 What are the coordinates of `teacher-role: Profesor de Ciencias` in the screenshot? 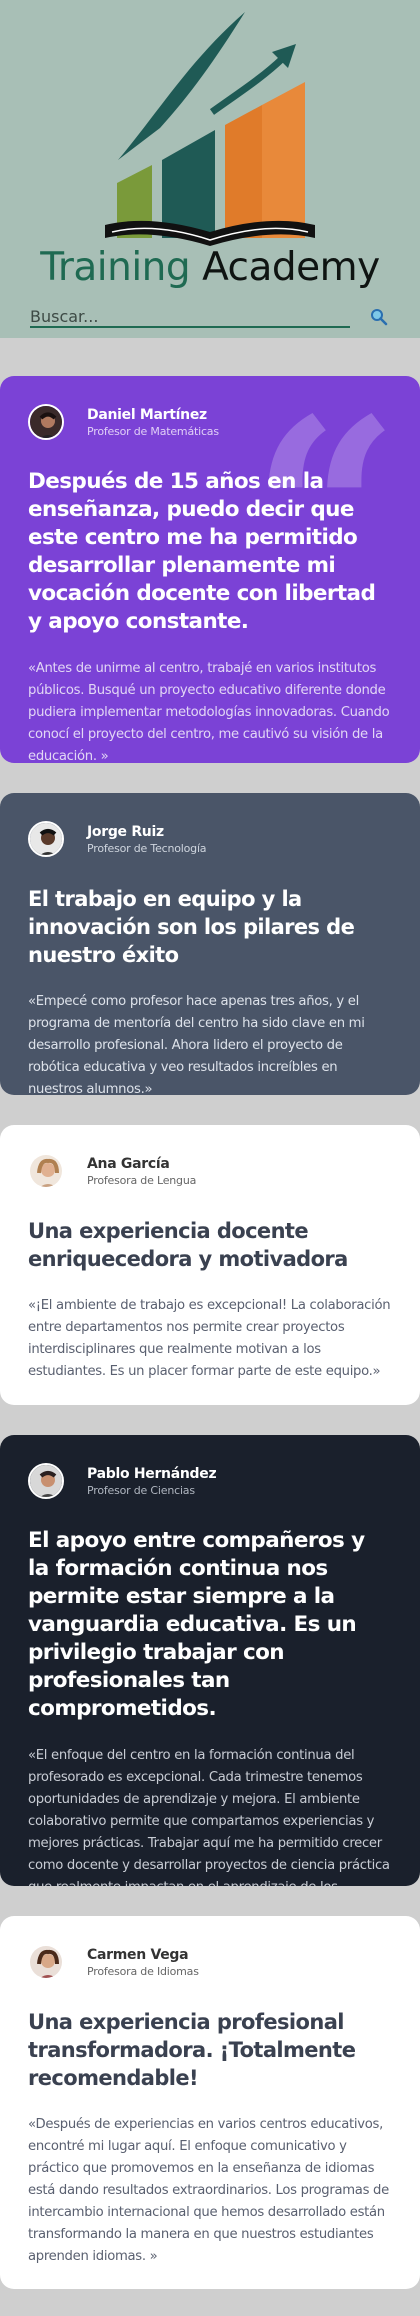 It's located at (141, 1490).